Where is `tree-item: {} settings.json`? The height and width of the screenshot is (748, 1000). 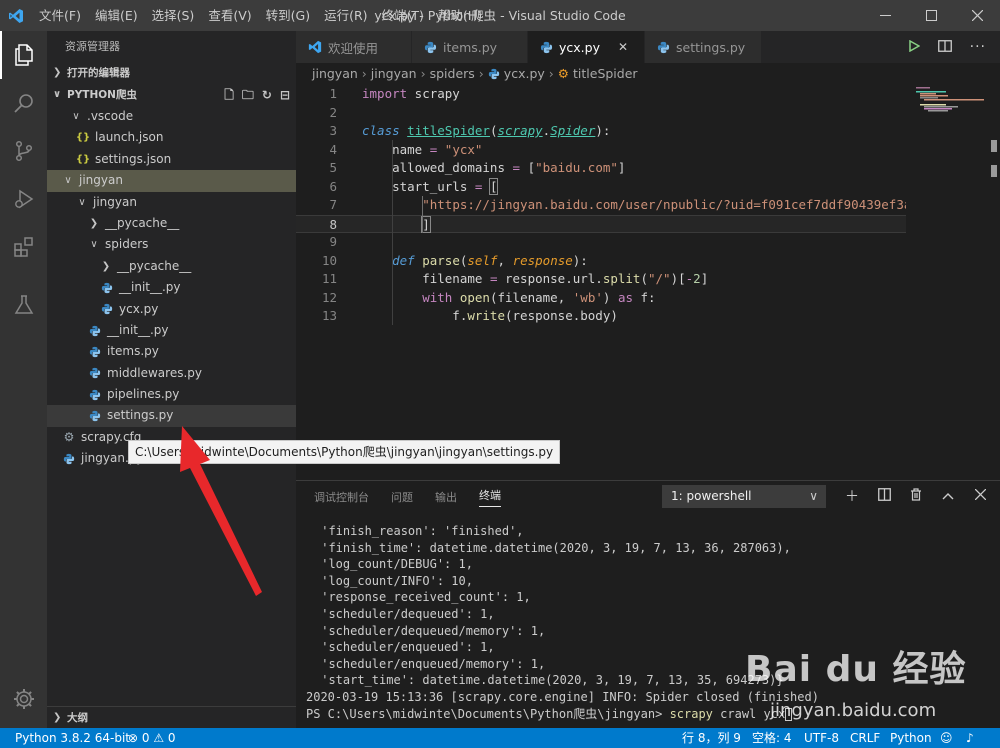 tree-item: {} settings.json is located at coordinates (171, 159).